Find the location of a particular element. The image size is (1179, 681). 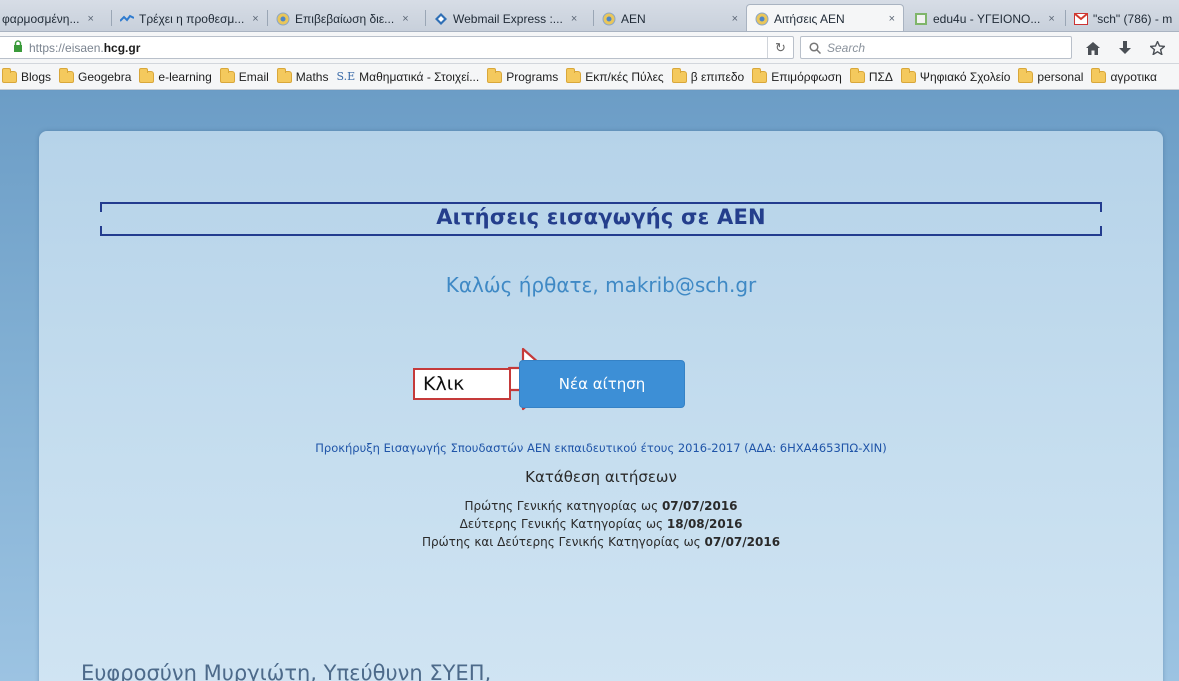

tab-7: "sch" (786) - m is located at coordinates (1122, 18).